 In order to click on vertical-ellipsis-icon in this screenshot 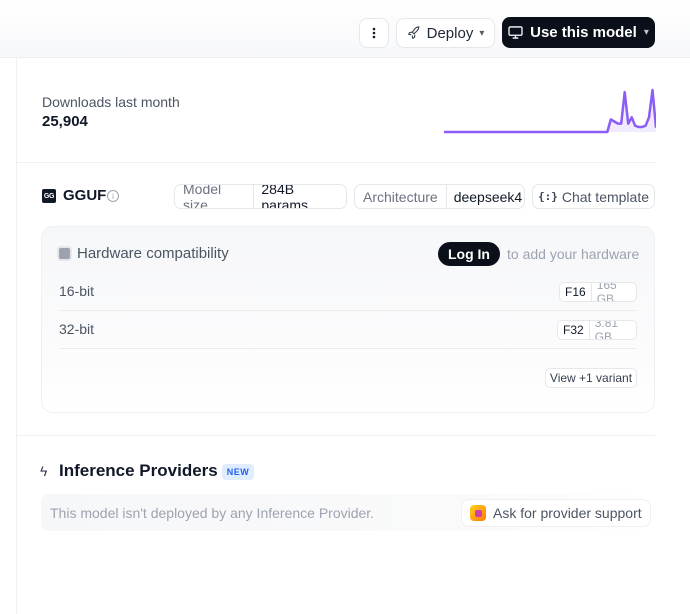, I will do `click(374, 33)`.